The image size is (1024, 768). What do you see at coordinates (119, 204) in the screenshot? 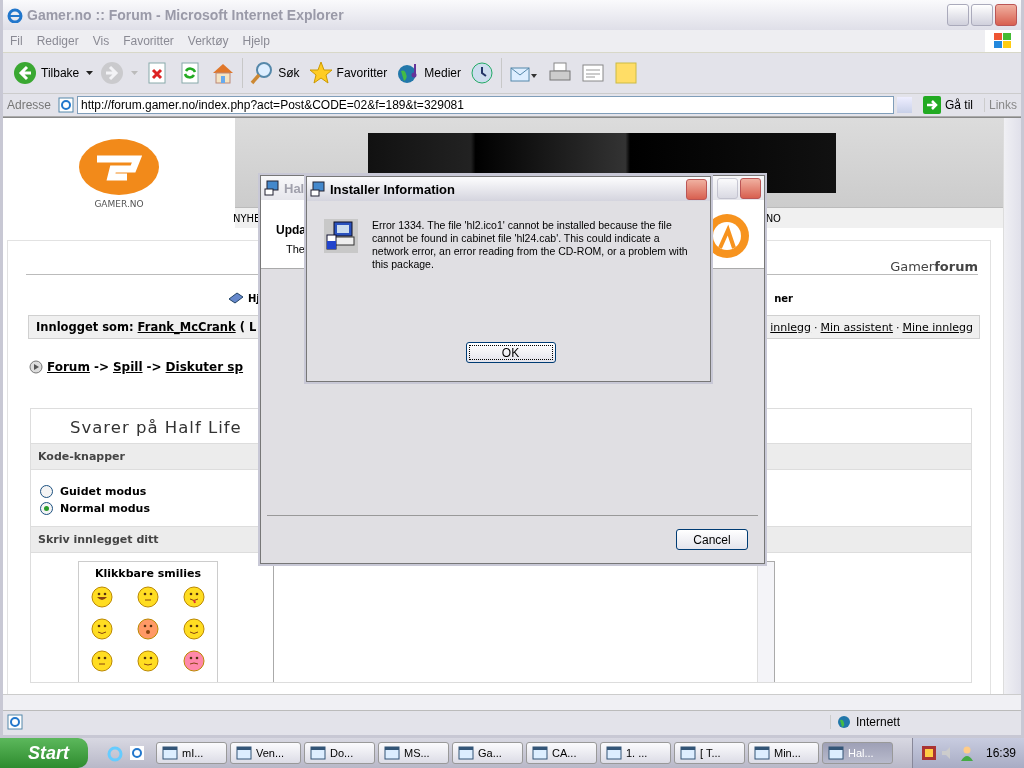
I see `logo-text: GAMER.NO` at bounding box center [119, 204].